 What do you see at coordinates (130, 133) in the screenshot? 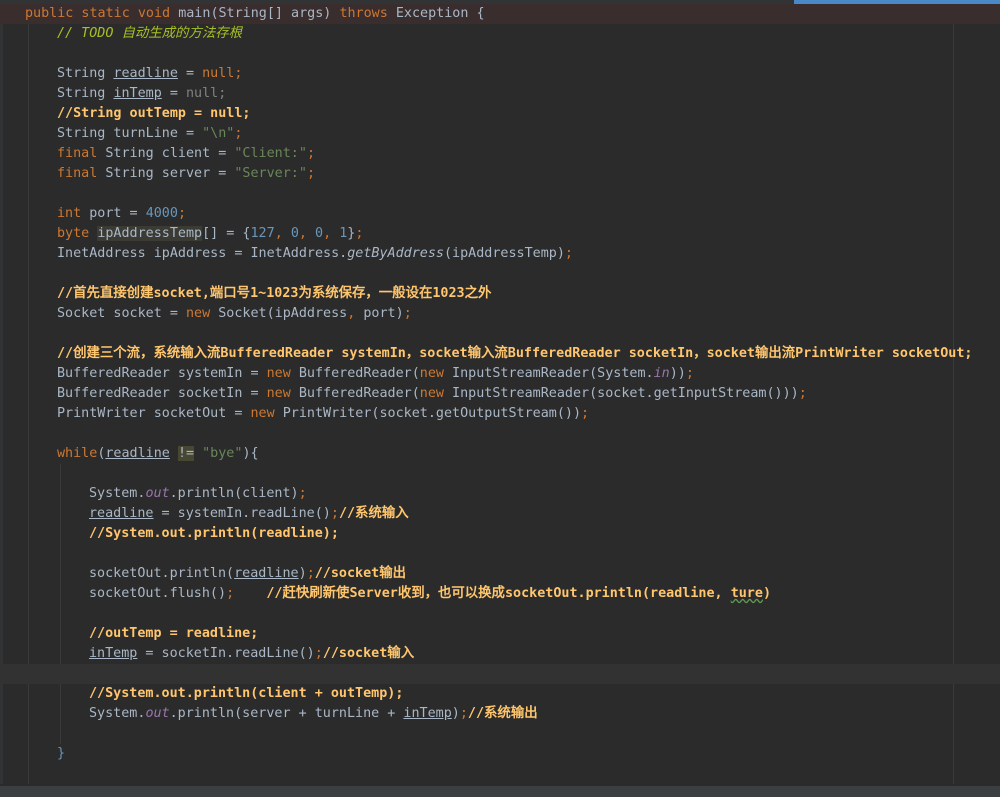
I see `code-token: String turnLine =` at bounding box center [130, 133].